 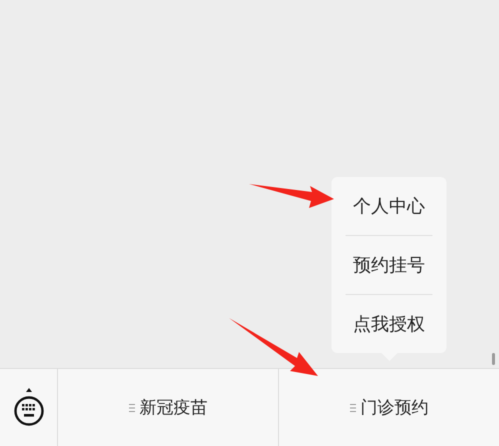 I want to click on scrollbar, so click(x=493, y=359).